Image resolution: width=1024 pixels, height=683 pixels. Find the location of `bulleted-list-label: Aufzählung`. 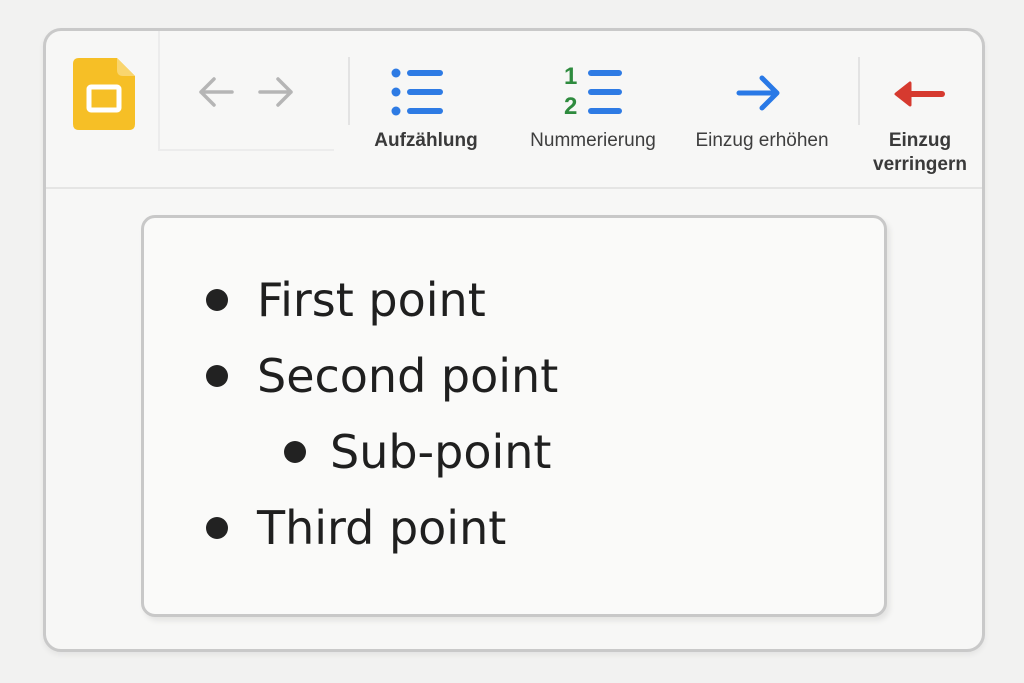

bulleted-list-label: Aufzählung is located at coordinates (426, 140).